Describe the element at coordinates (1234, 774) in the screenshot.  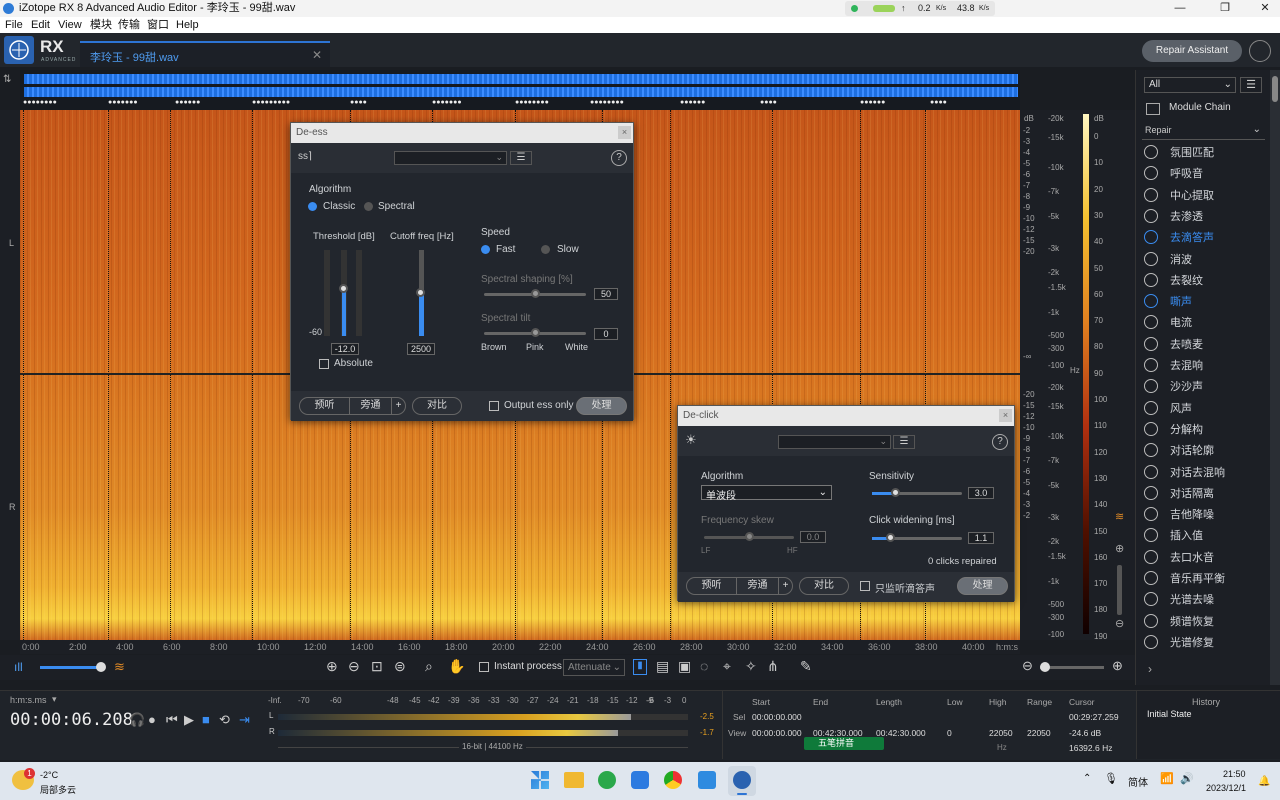
I see `clock-time: 21:50` at that location.